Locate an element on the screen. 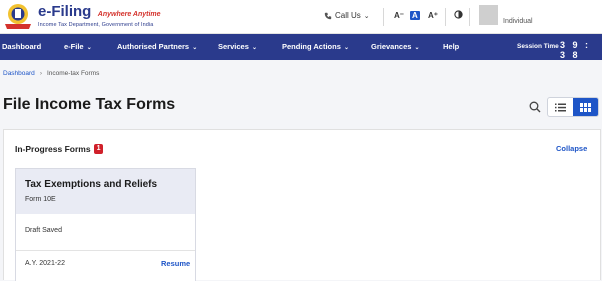 The image size is (602, 281). nav-label: Dashboard is located at coordinates (22, 46).